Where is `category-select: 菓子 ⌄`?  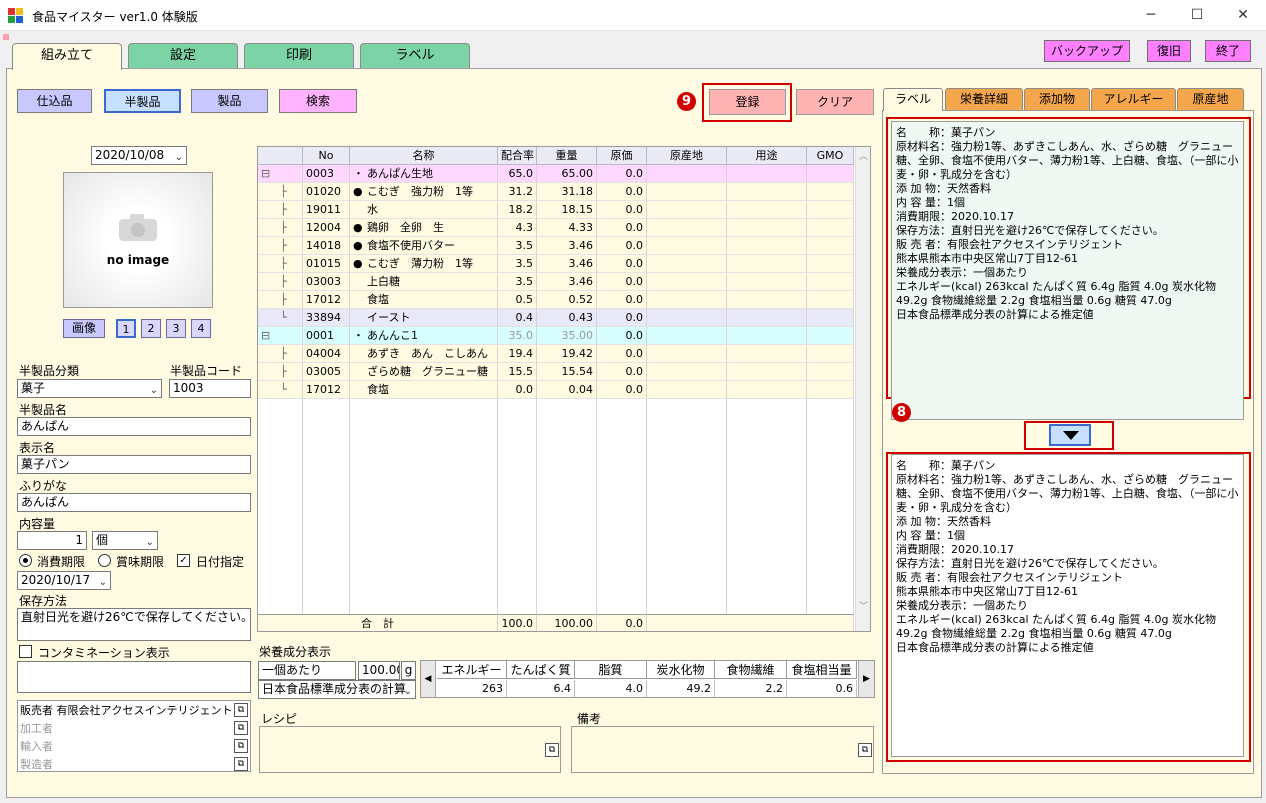
category-select: 菓子 ⌄ is located at coordinates (89, 388).